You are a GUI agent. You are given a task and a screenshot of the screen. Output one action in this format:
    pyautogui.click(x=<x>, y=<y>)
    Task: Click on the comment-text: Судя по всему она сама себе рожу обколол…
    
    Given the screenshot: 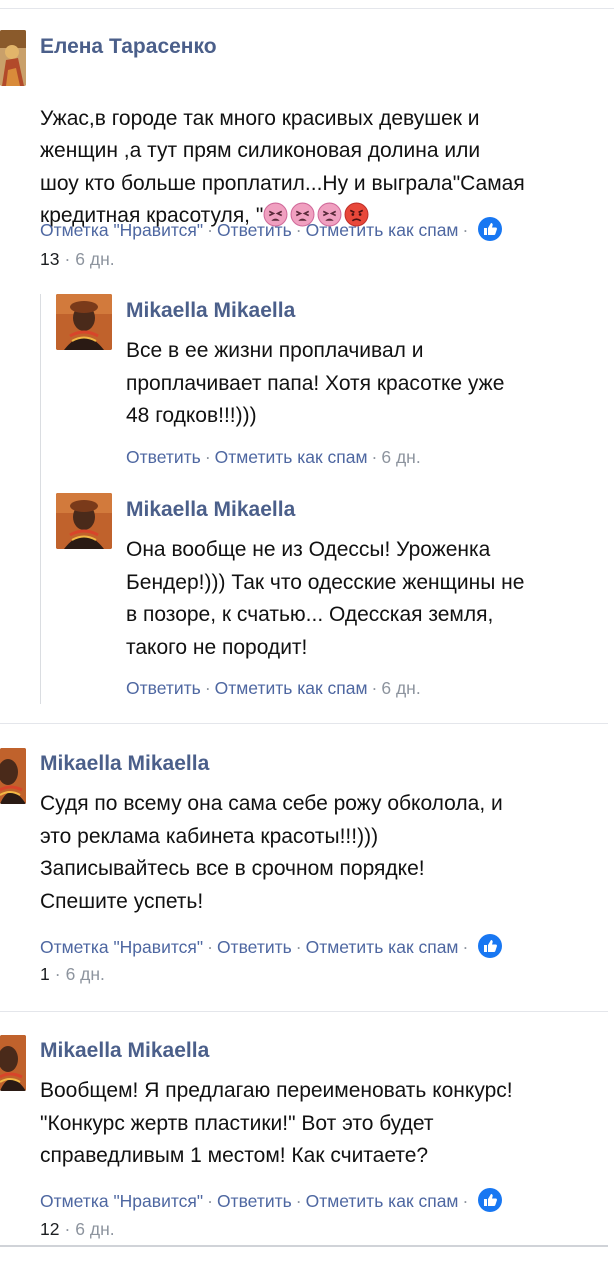 What is the action you would take?
    pyautogui.click(x=271, y=852)
    